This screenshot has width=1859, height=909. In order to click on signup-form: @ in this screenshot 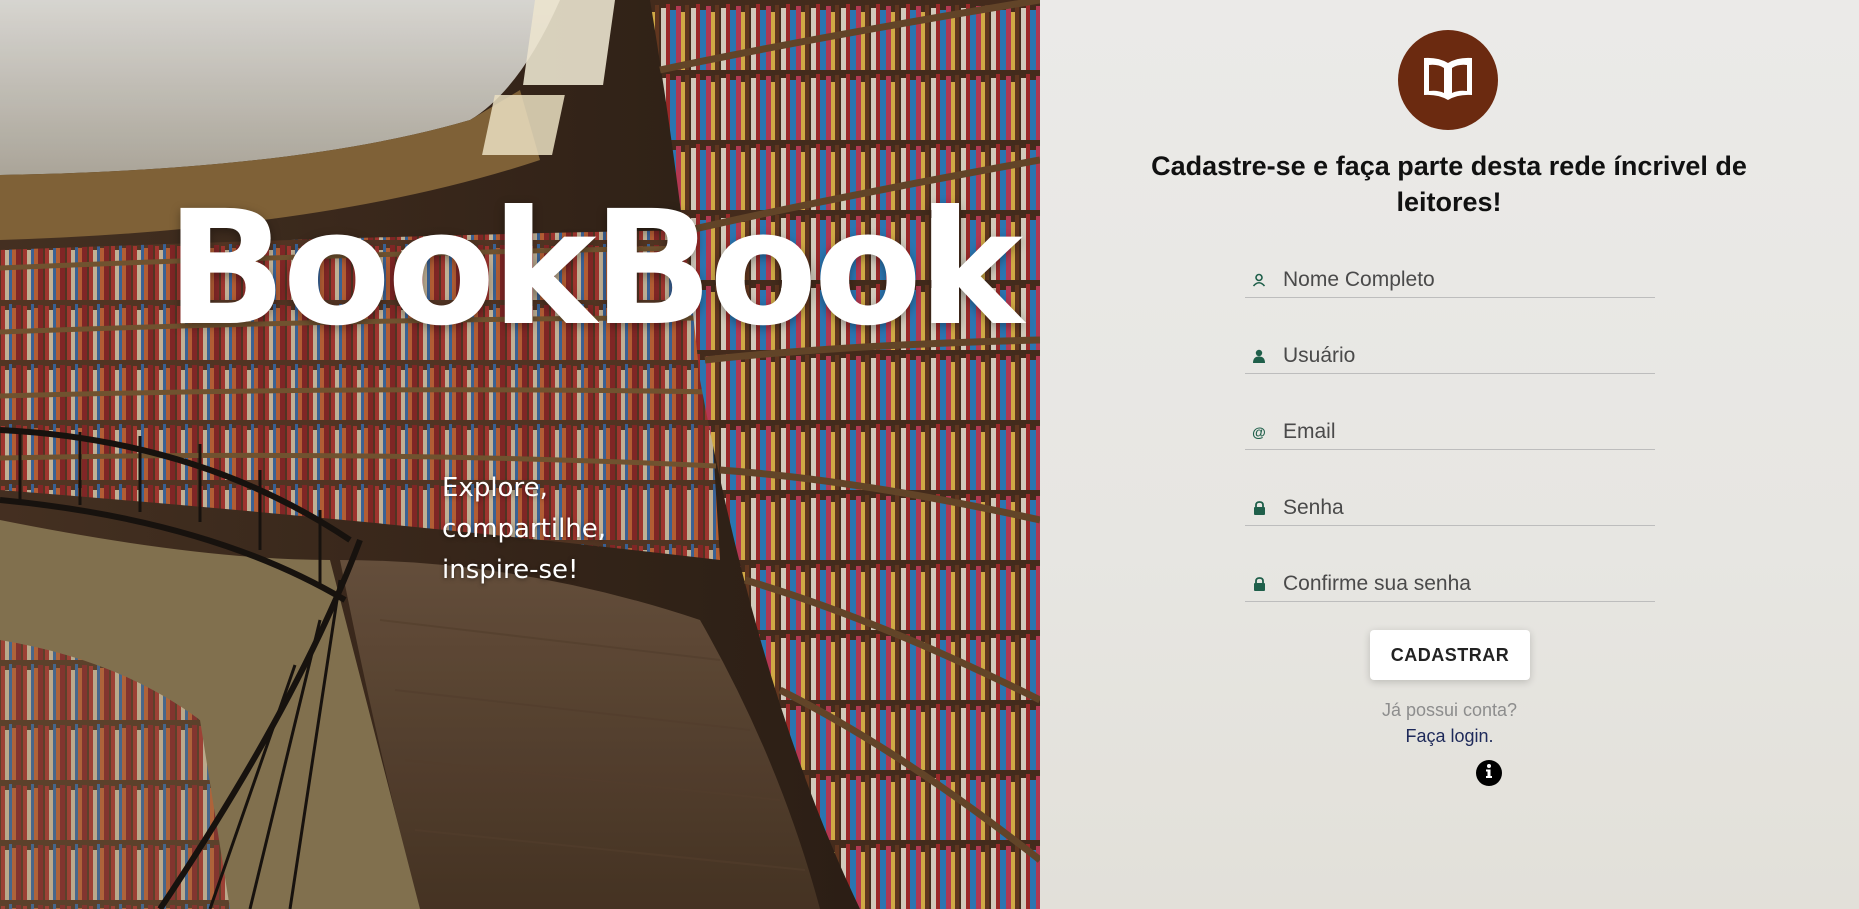, I will do `click(1450, 452)`.